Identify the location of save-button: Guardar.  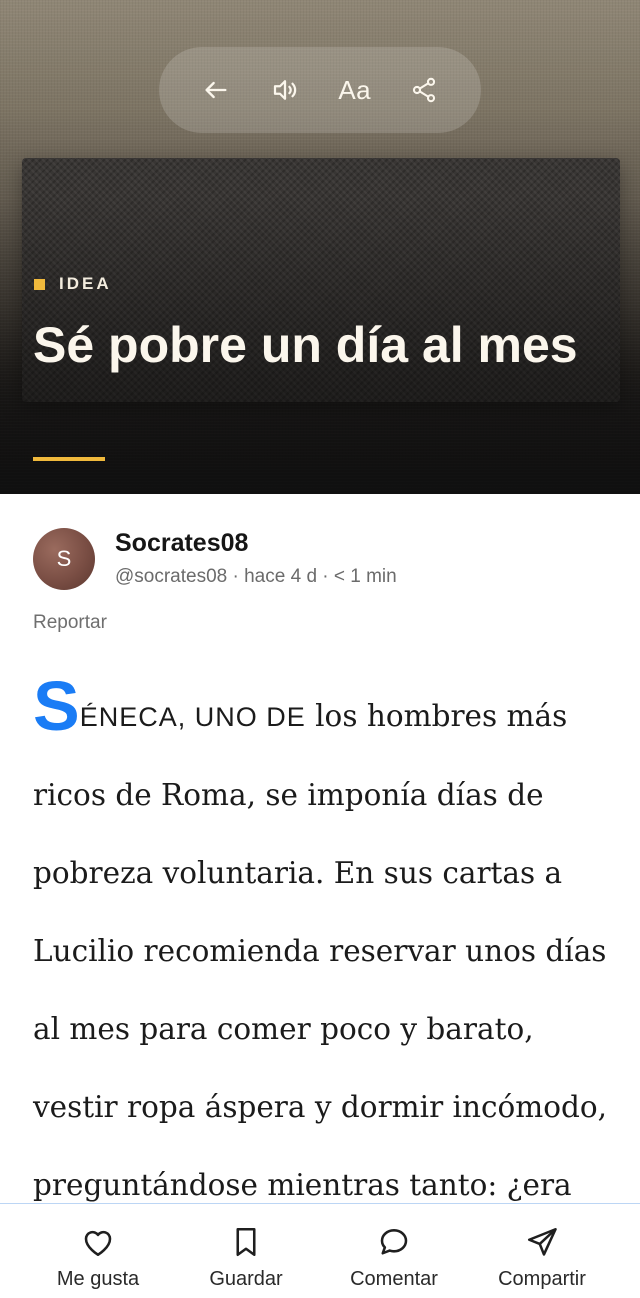
(246, 1251).